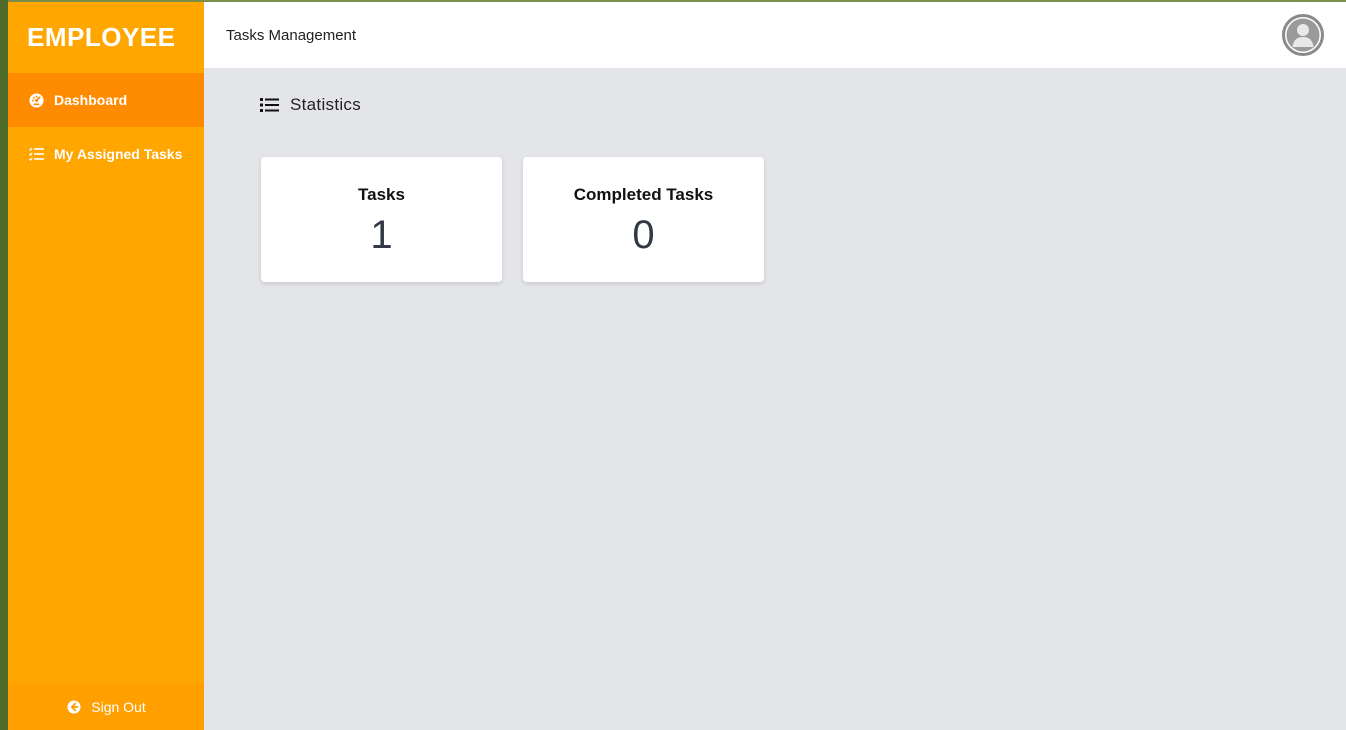  I want to click on stat-card-title: Tasks, so click(381, 194).